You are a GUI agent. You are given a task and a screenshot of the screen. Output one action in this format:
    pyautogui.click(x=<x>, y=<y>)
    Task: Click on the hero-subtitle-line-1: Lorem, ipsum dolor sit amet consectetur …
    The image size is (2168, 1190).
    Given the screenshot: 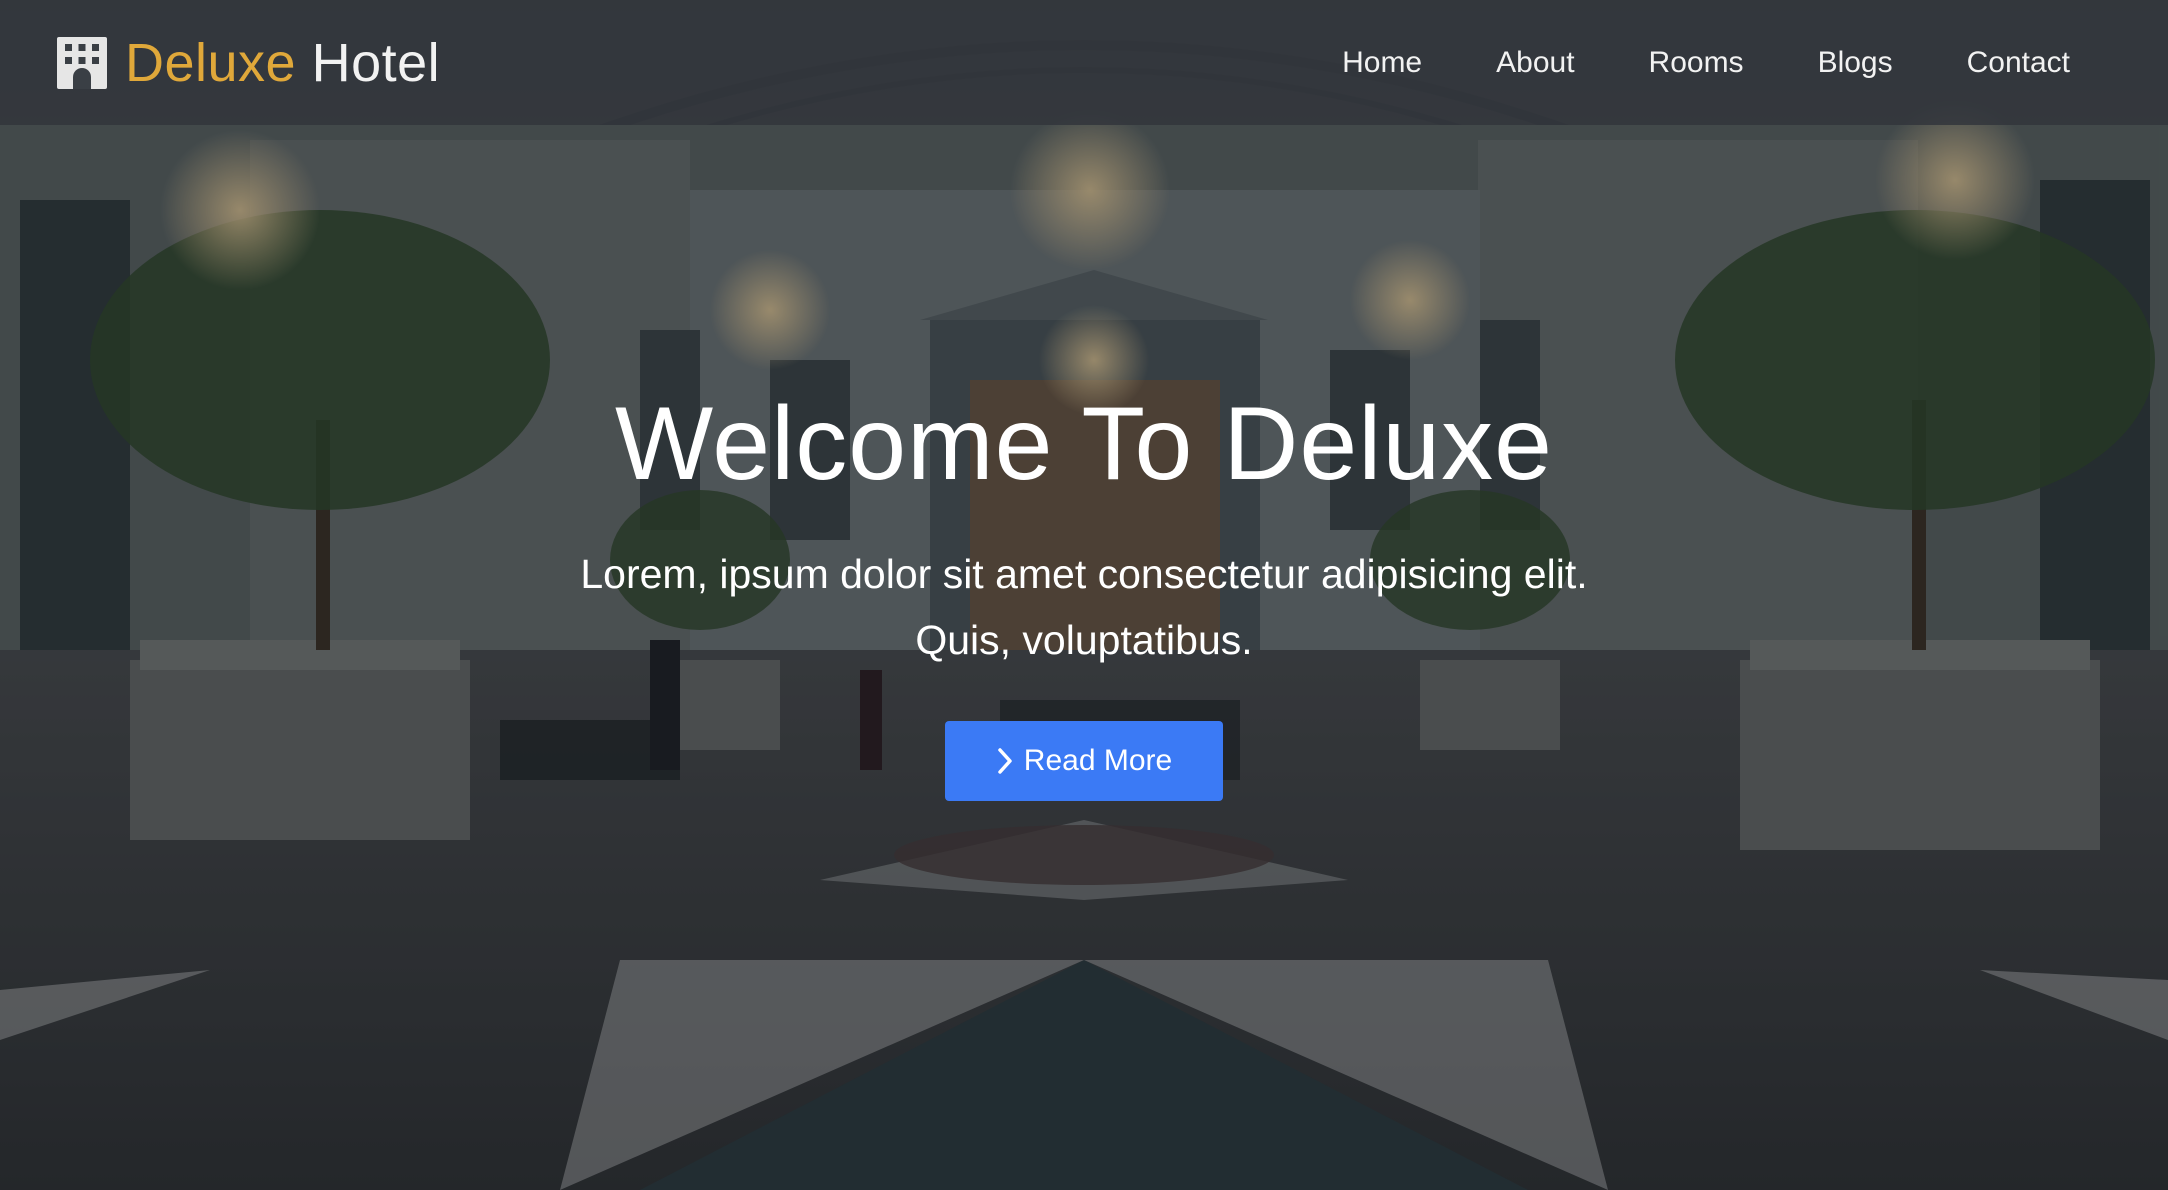 What is the action you would take?
    pyautogui.click(x=1084, y=574)
    